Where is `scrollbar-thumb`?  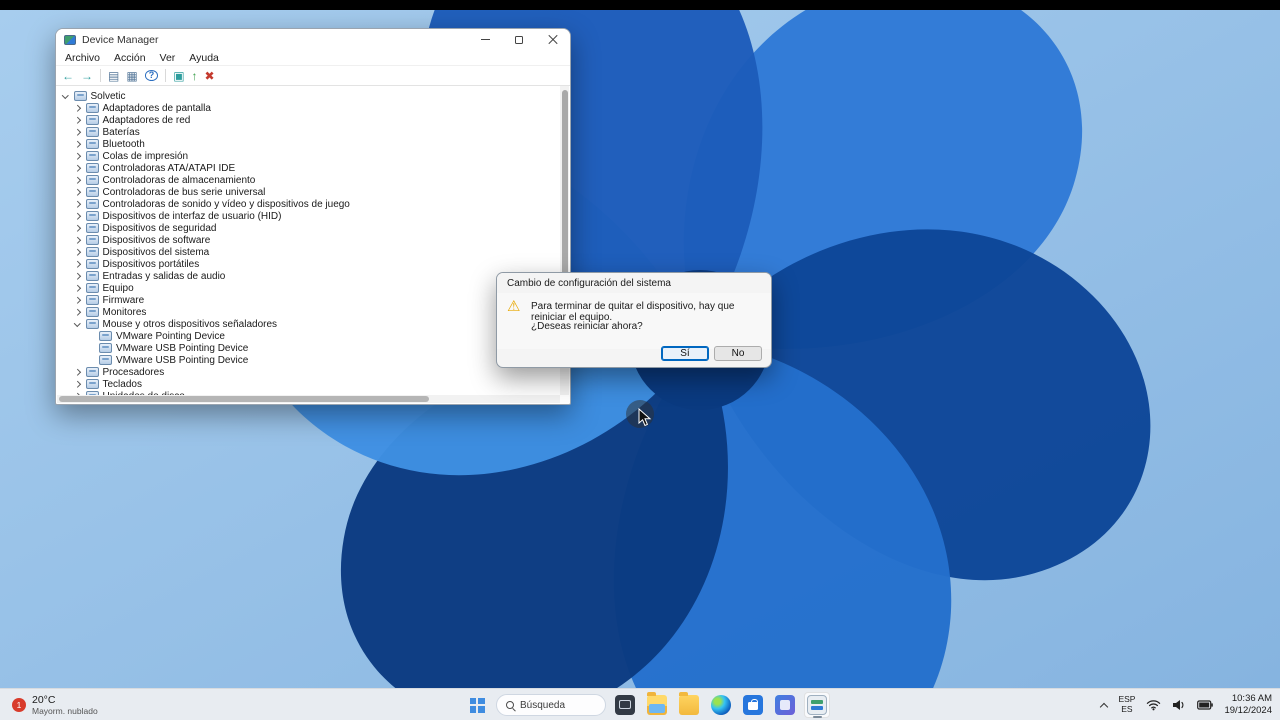
scrollbar-thumb is located at coordinates (244, 399).